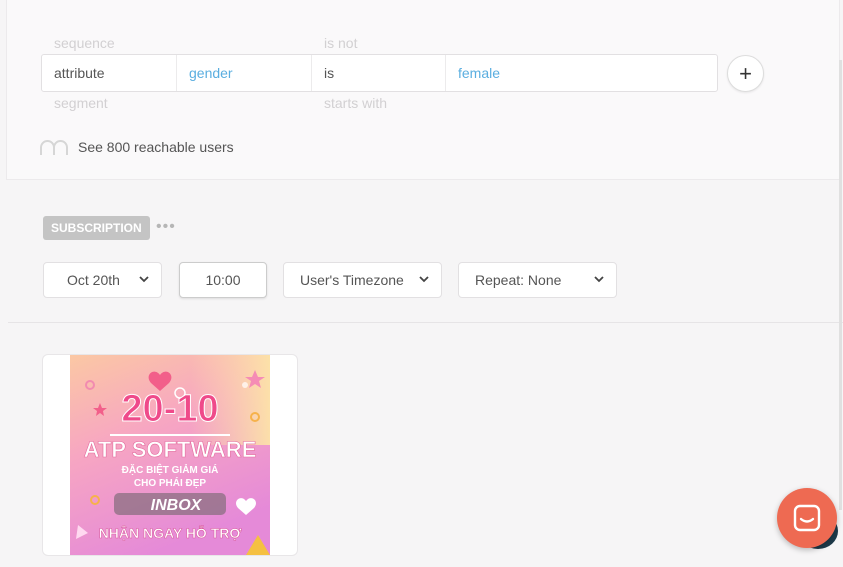 The width and height of the screenshot is (843, 567). Describe the element at coordinates (170, 532) in the screenshot. I see `poster-footer-text: NHẬN NGAY HỖ TRỢ` at that location.